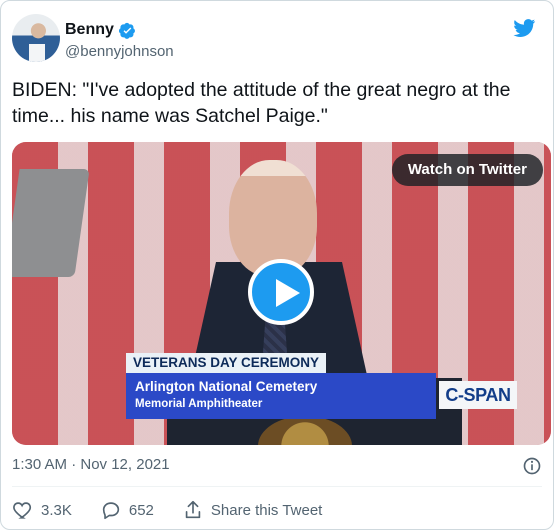  What do you see at coordinates (199, 404) in the screenshot?
I see `banner-line-2: Memorial Amphitheater` at bounding box center [199, 404].